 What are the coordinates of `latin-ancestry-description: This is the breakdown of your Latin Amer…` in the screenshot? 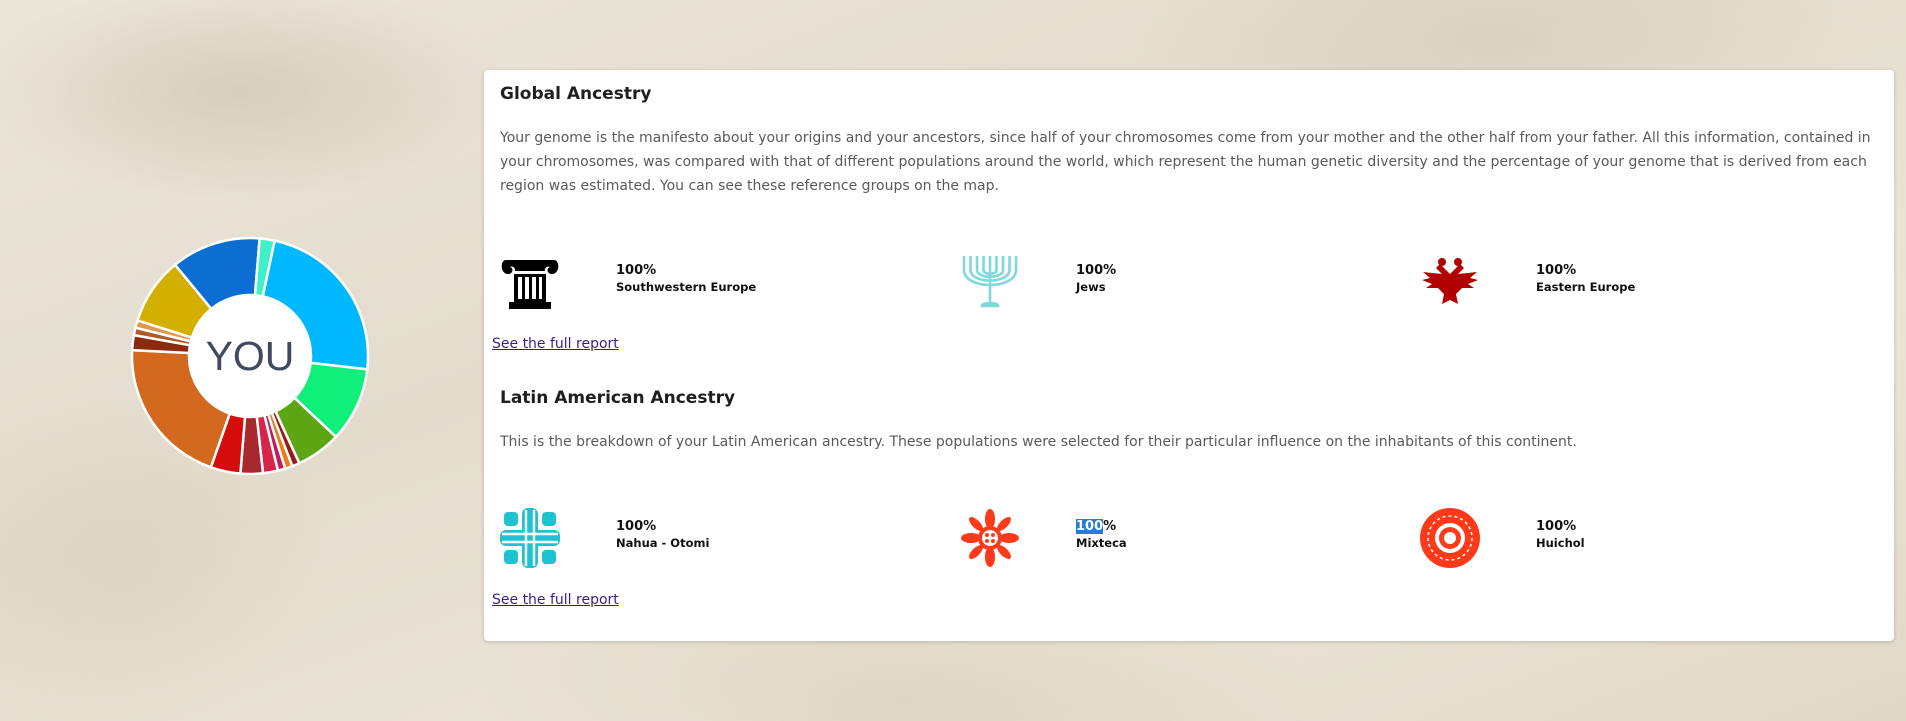 It's located at (1038, 442).